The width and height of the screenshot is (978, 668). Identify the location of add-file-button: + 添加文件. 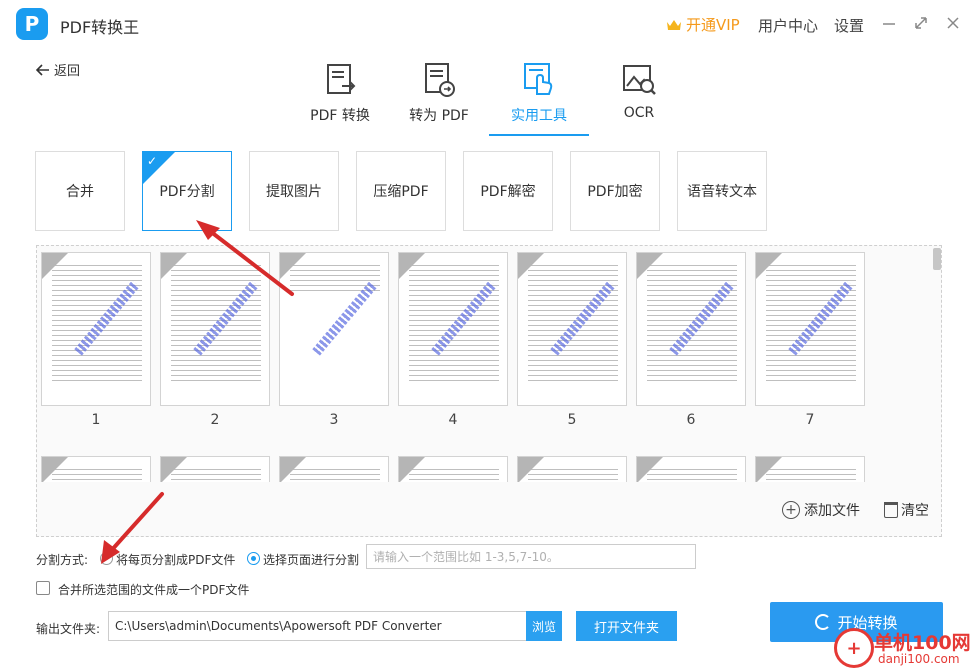
(821, 510).